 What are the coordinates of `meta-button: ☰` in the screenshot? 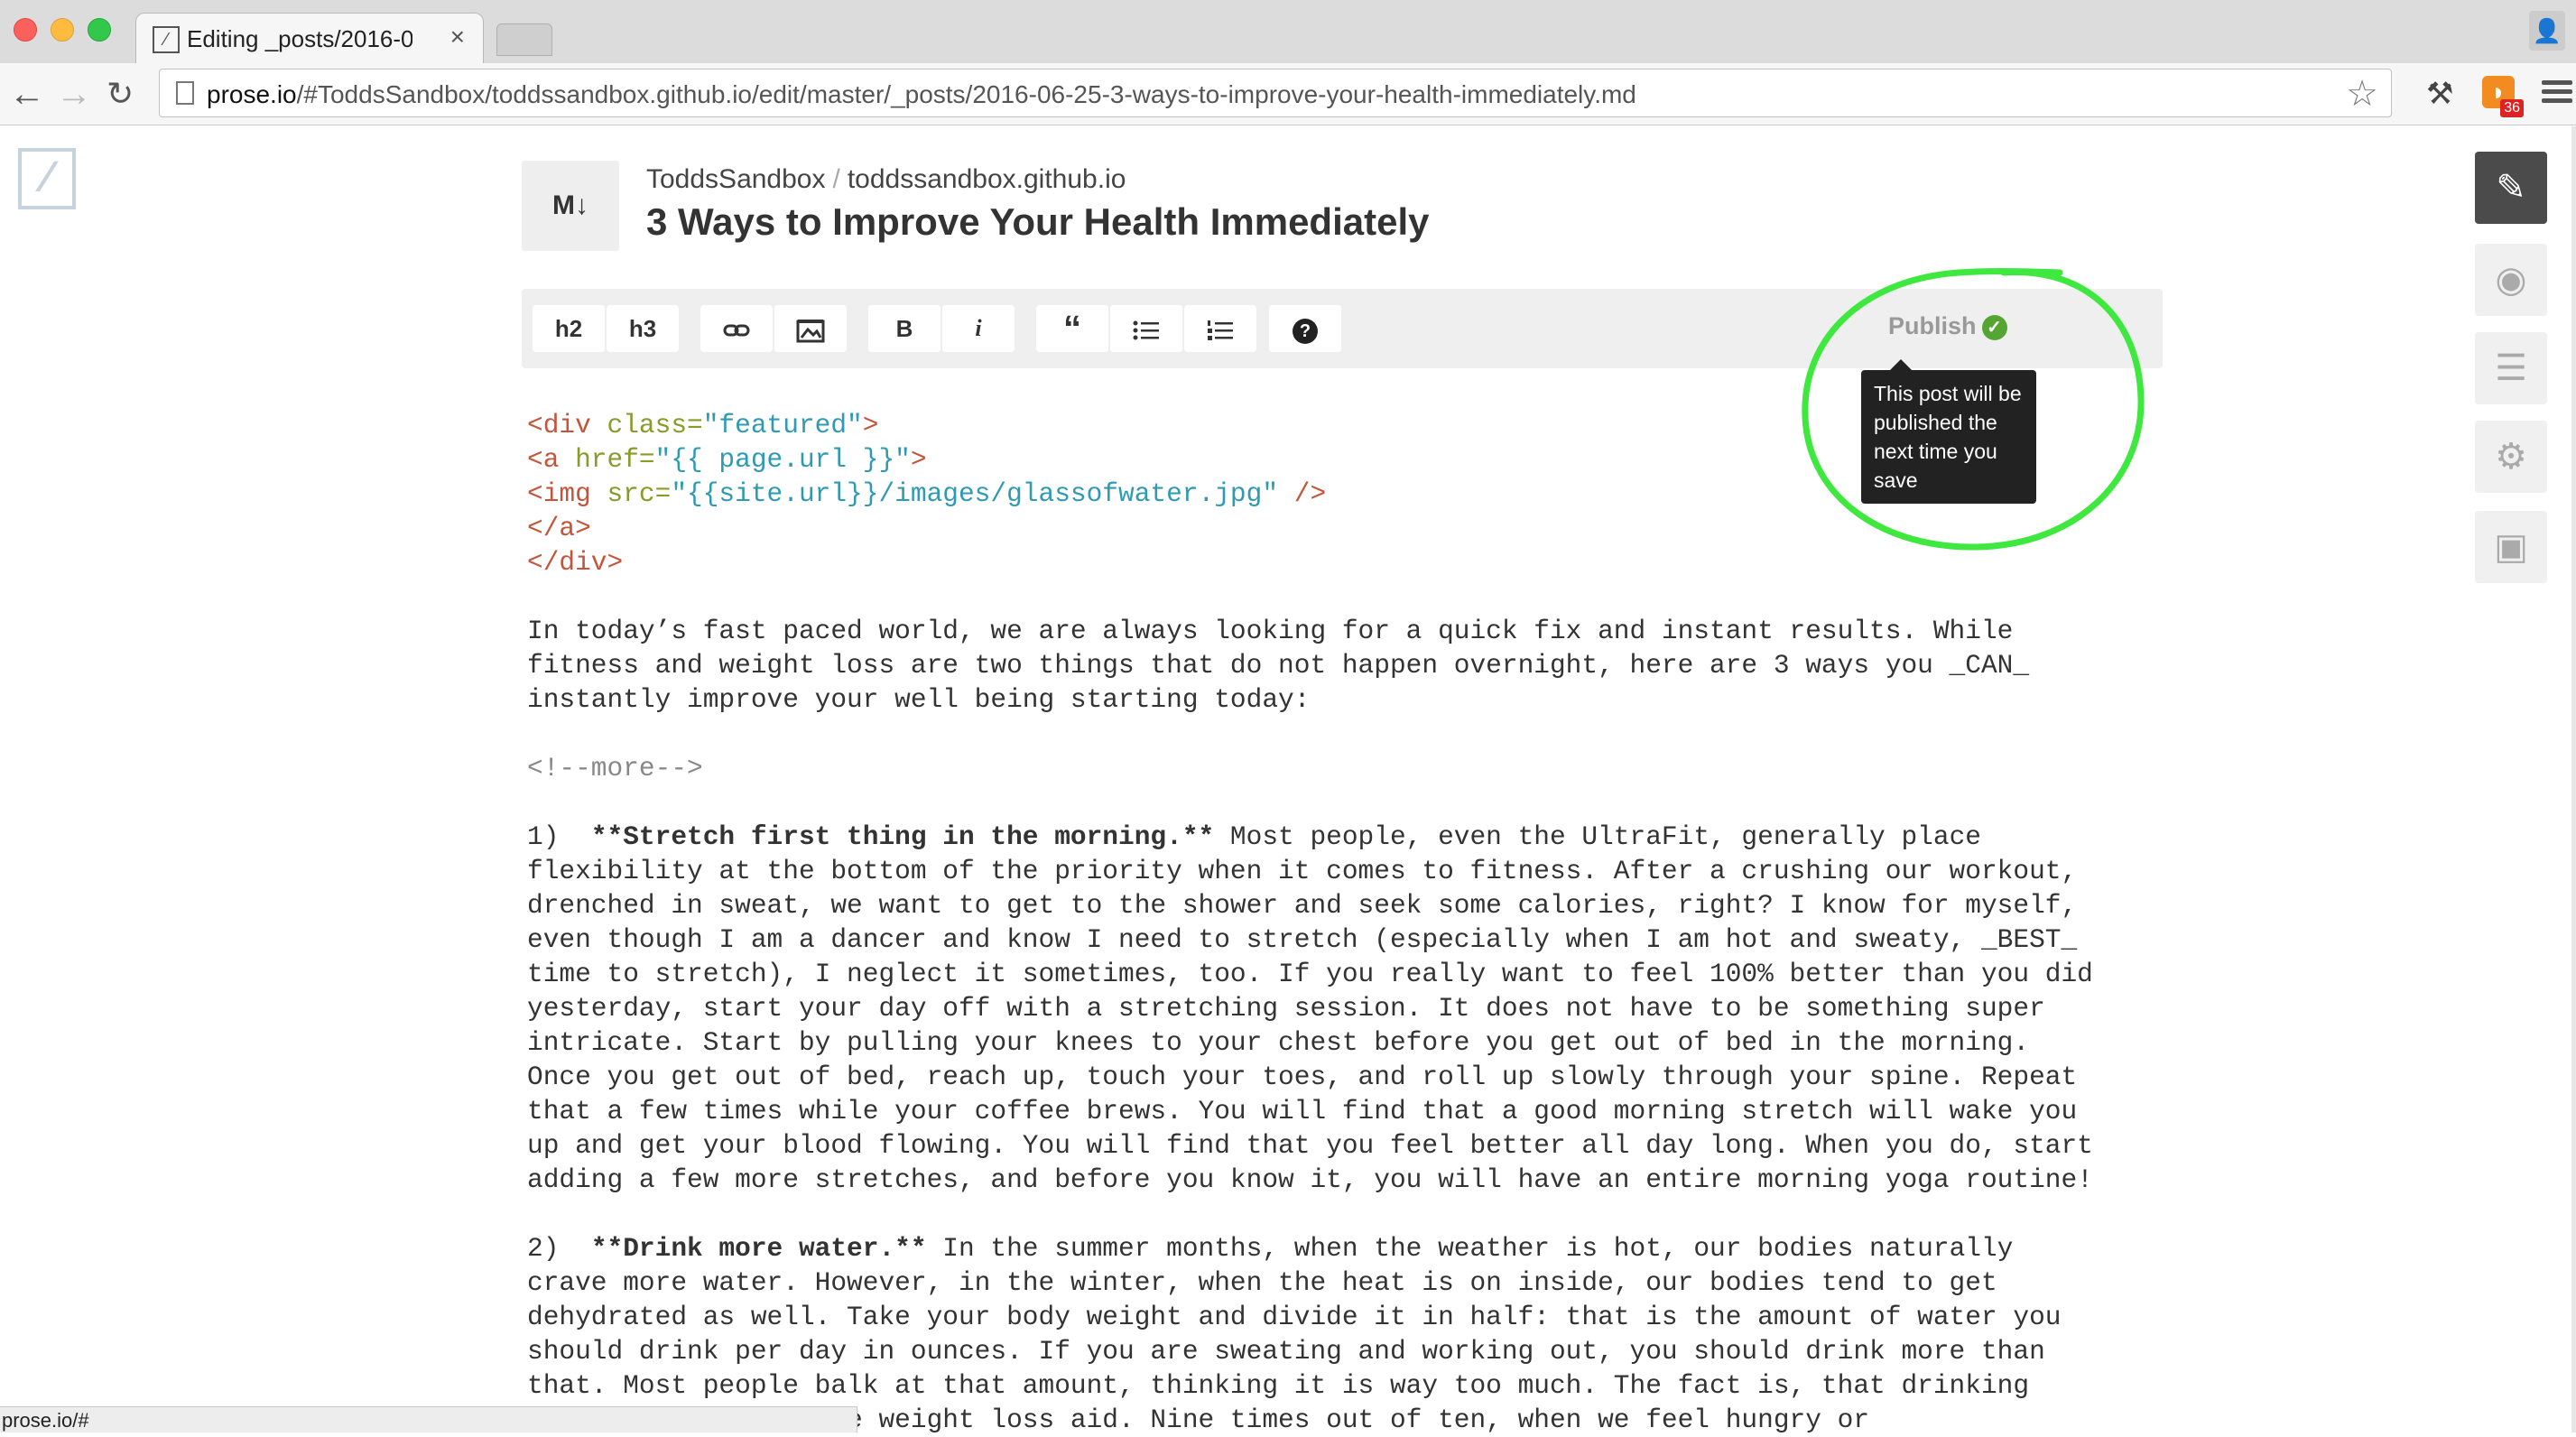 It's located at (2511, 368).